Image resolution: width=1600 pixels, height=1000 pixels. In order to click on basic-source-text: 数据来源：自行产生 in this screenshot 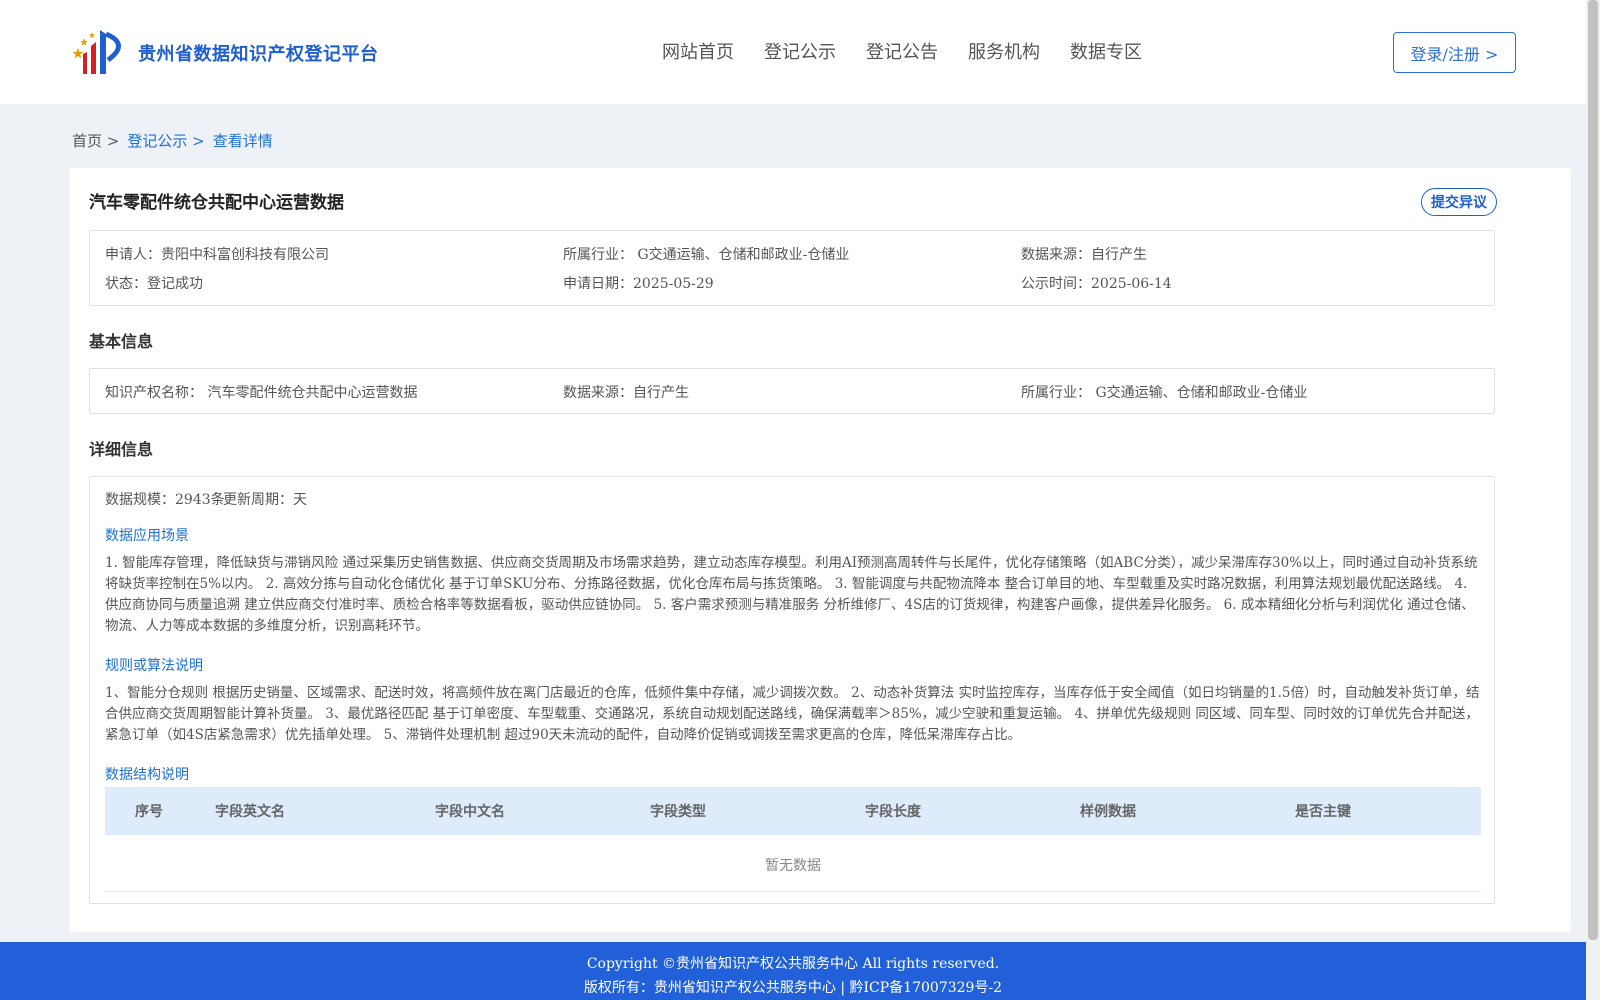, I will do `click(626, 393)`.